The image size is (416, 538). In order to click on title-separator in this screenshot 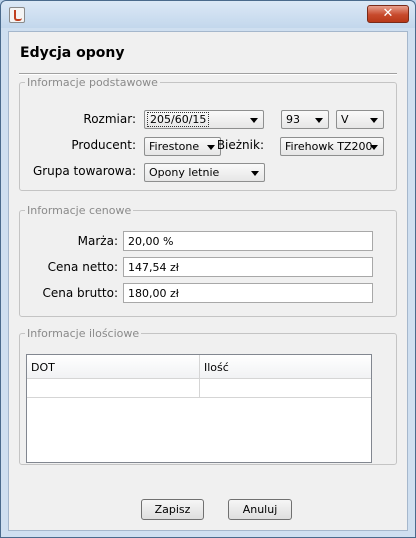, I will do `click(208, 74)`.